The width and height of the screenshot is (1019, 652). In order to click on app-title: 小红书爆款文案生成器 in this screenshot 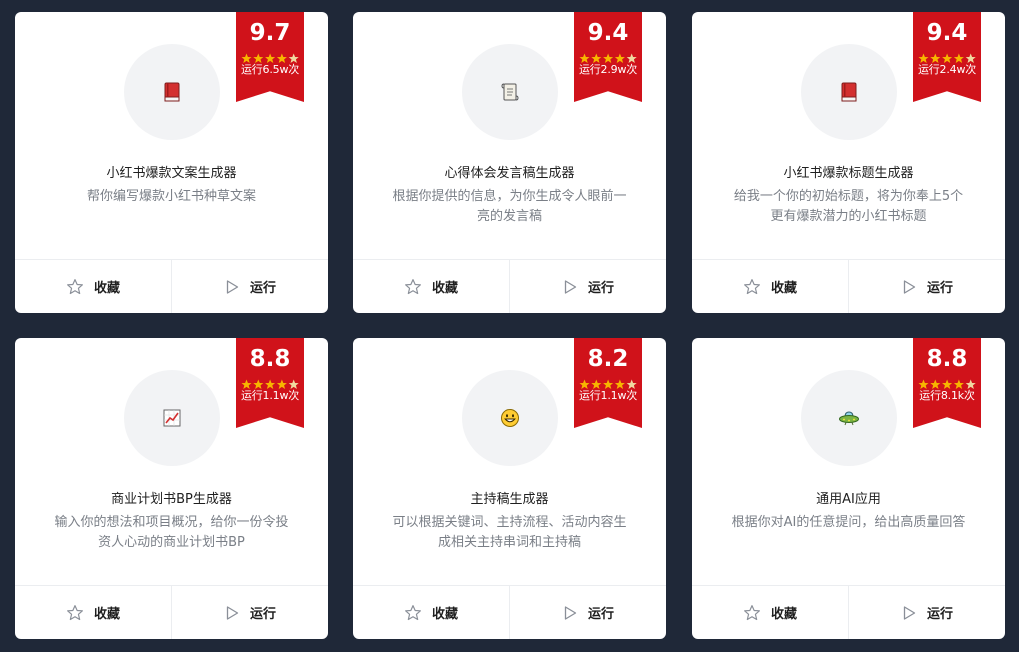, I will do `click(171, 173)`.